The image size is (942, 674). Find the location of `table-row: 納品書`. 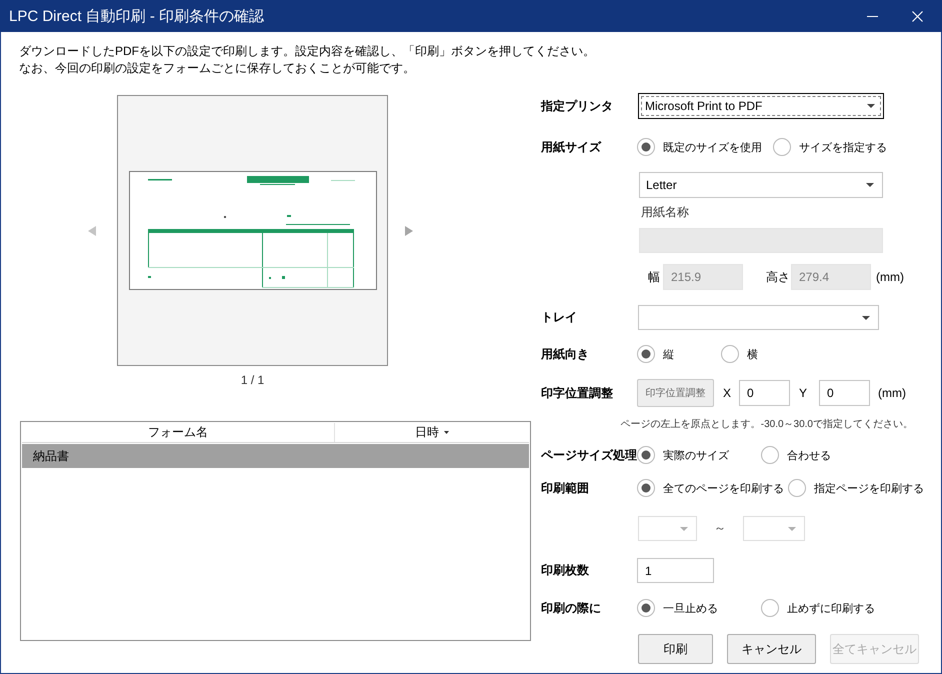

table-row: 納品書 is located at coordinates (275, 456).